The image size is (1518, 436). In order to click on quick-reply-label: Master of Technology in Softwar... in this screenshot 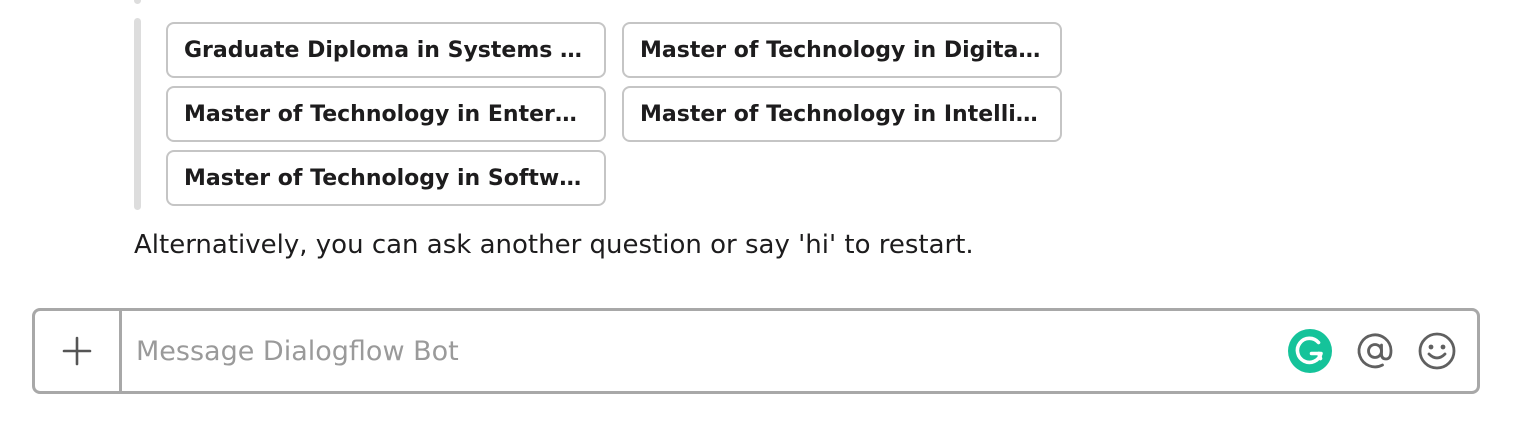, I will do `click(386, 178)`.